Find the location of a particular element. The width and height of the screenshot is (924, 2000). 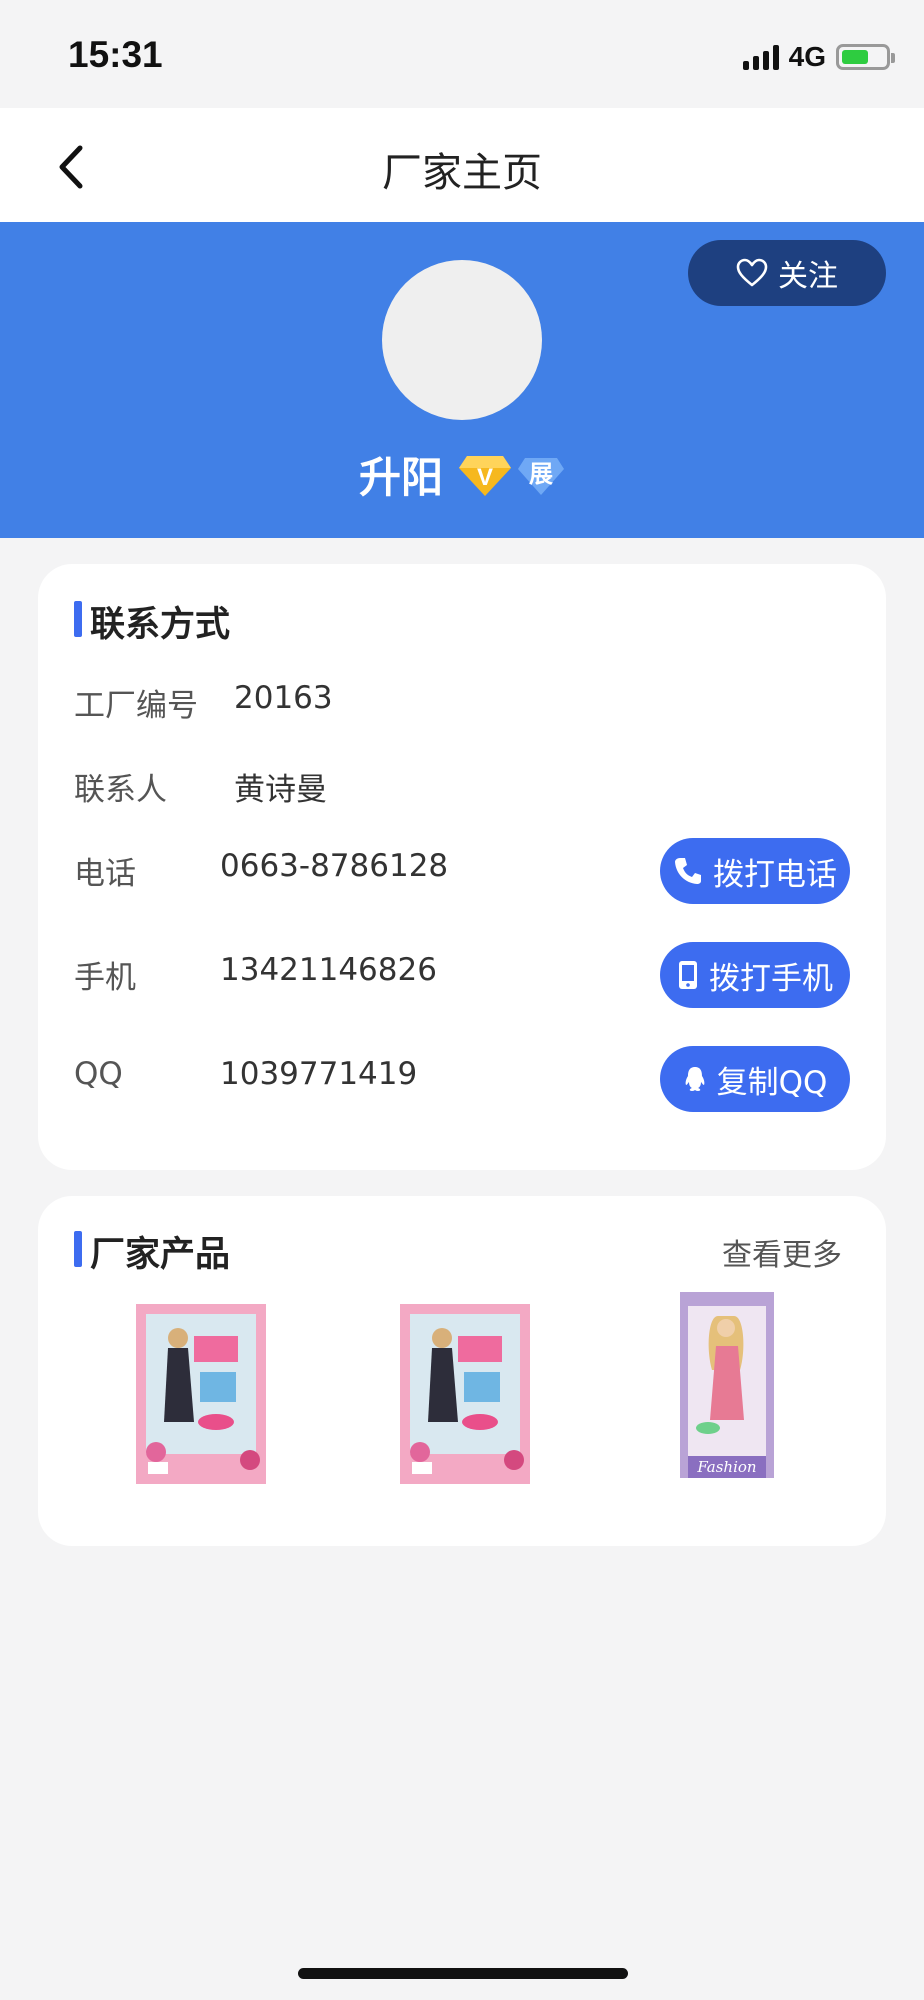

phone-icon is located at coordinates (688, 871).